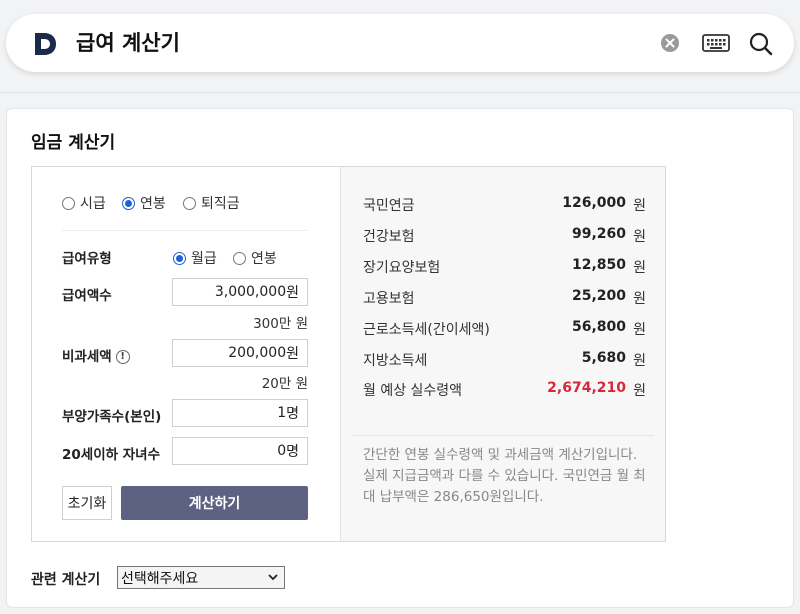 The width and height of the screenshot is (800, 614). What do you see at coordinates (284, 384) in the screenshot?
I see `nontax-hint: 20만 원` at bounding box center [284, 384].